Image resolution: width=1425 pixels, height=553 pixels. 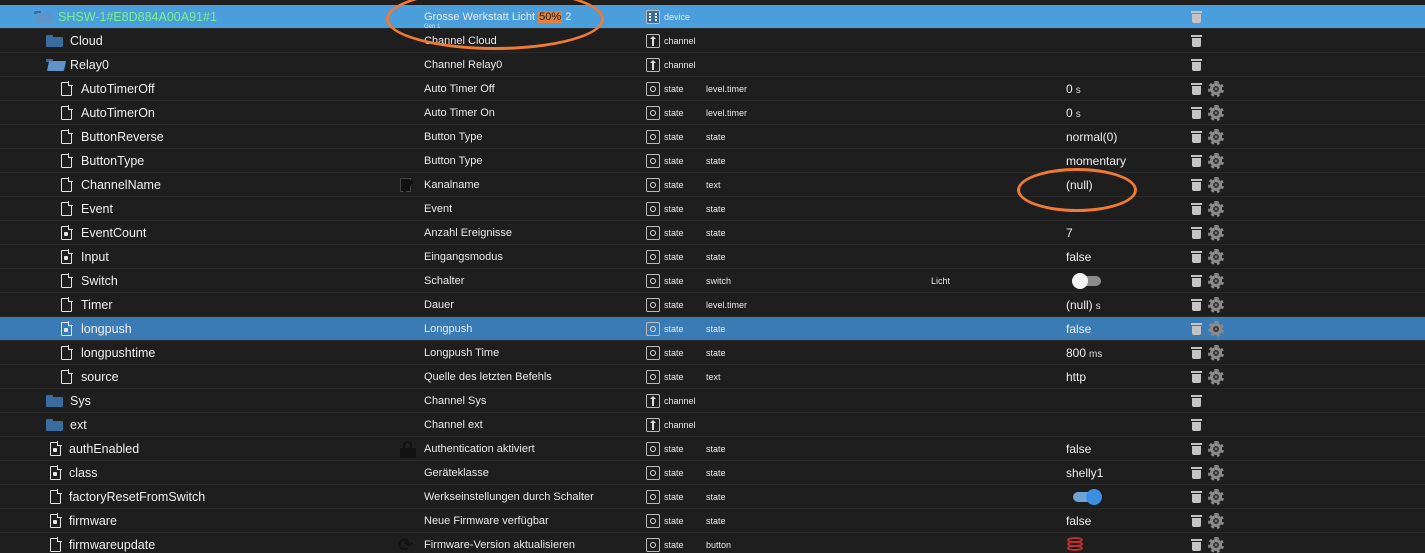 What do you see at coordinates (488, 377) in the screenshot?
I see `object-description: Quelle des letzten Befehls` at bounding box center [488, 377].